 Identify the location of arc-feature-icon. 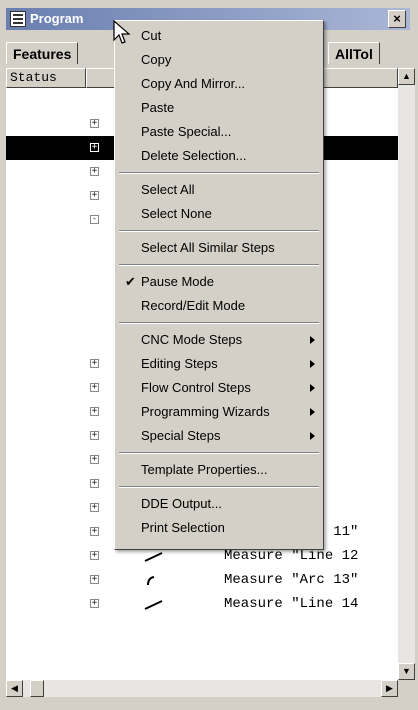
(151, 581).